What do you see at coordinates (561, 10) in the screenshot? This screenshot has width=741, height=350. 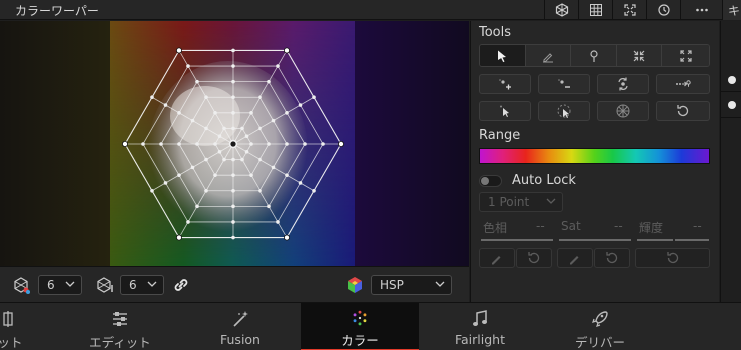 I see `warper-hex-icon` at bounding box center [561, 10].